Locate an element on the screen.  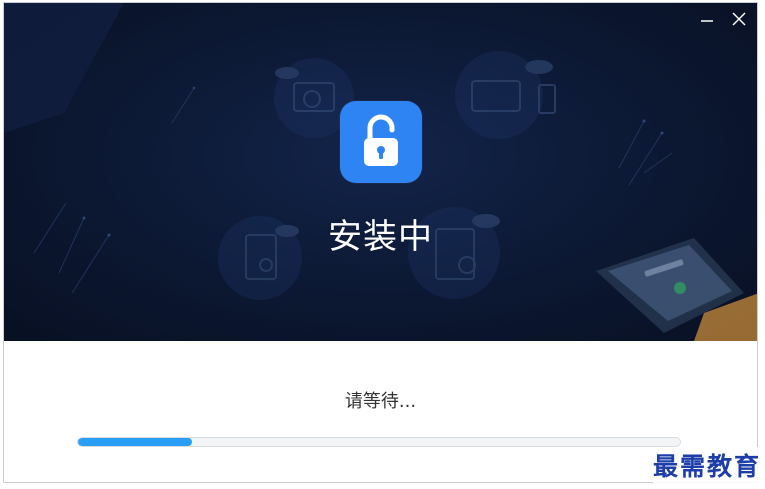
minimize-icon is located at coordinates (707, 21).